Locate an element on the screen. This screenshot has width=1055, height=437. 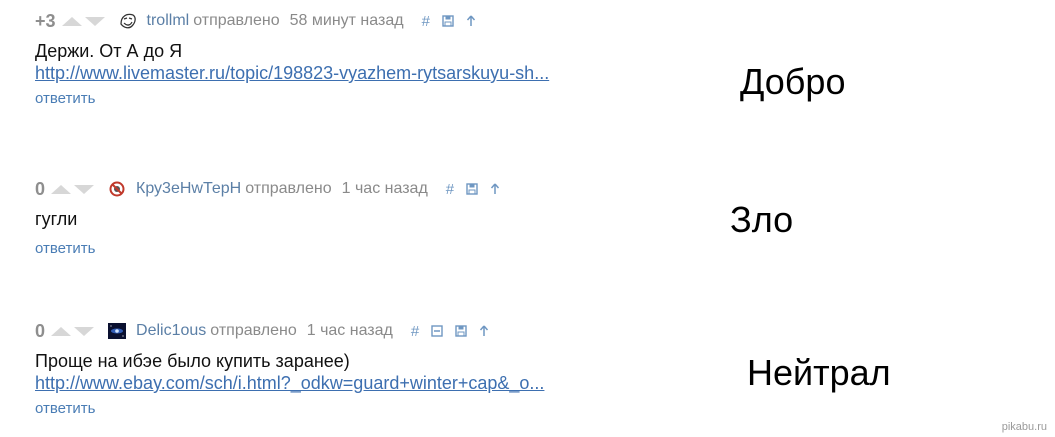
label-evil: Зло is located at coordinates (762, 219).